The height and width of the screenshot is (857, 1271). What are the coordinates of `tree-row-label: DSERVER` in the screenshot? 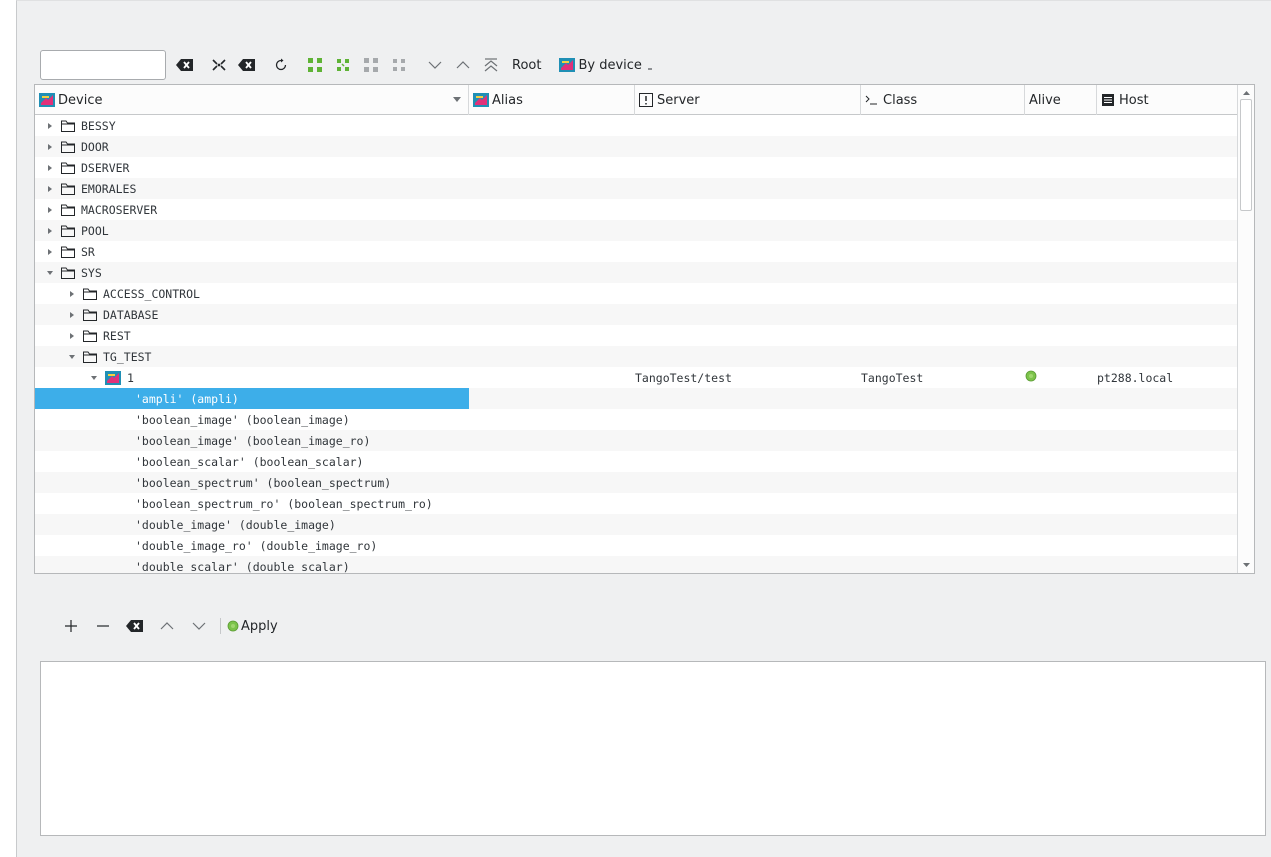 It's located at (105, 167).